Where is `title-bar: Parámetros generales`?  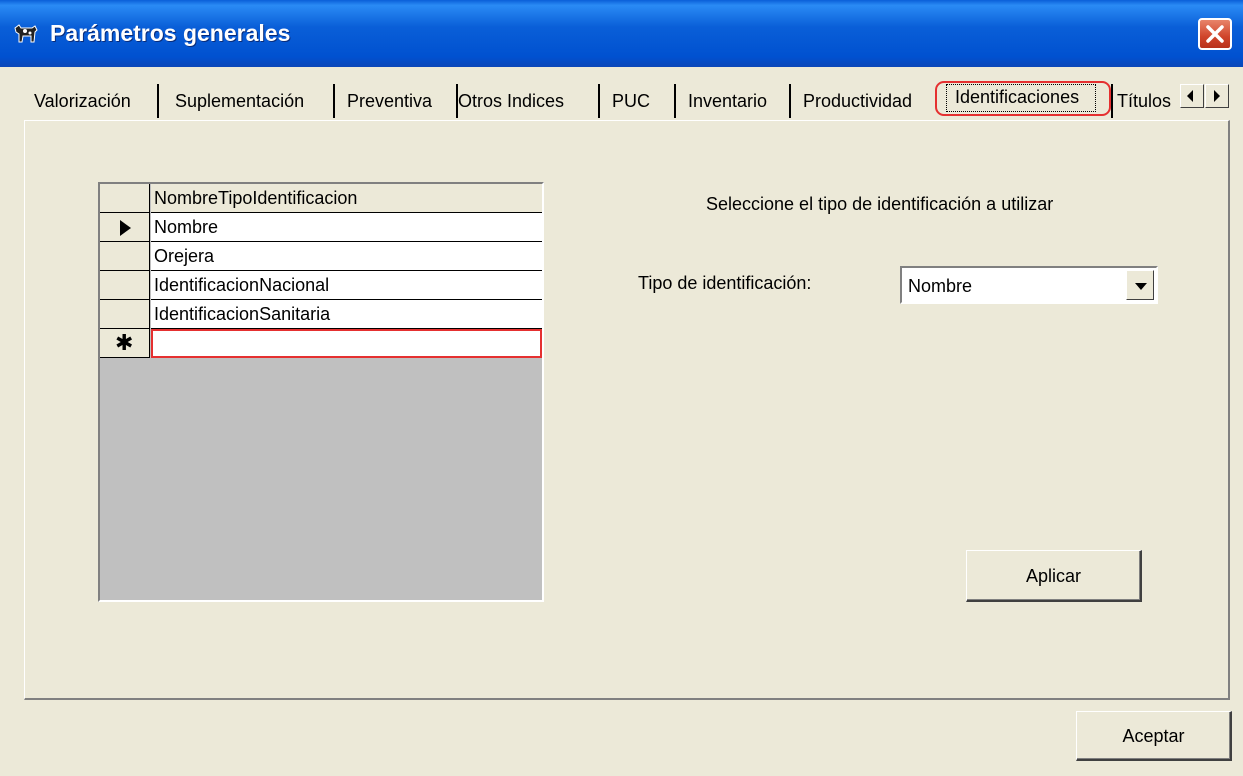
title-bar: Parámetros generales is located at coordinates (621, 33).